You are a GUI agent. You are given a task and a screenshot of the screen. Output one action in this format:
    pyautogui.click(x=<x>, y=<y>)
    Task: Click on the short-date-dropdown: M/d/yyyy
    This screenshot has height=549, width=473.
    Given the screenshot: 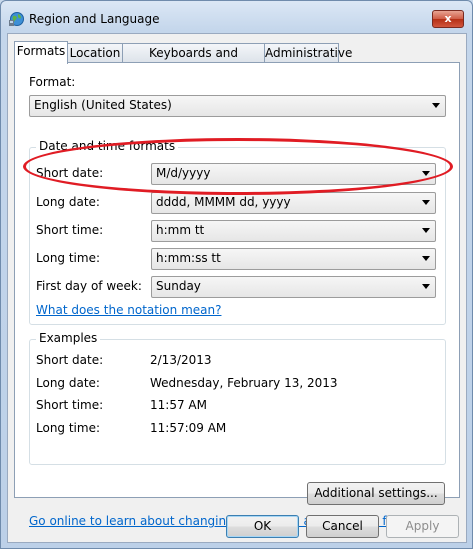 What is the action you would take?
    pyautogui.click(x=293, y=174)
    